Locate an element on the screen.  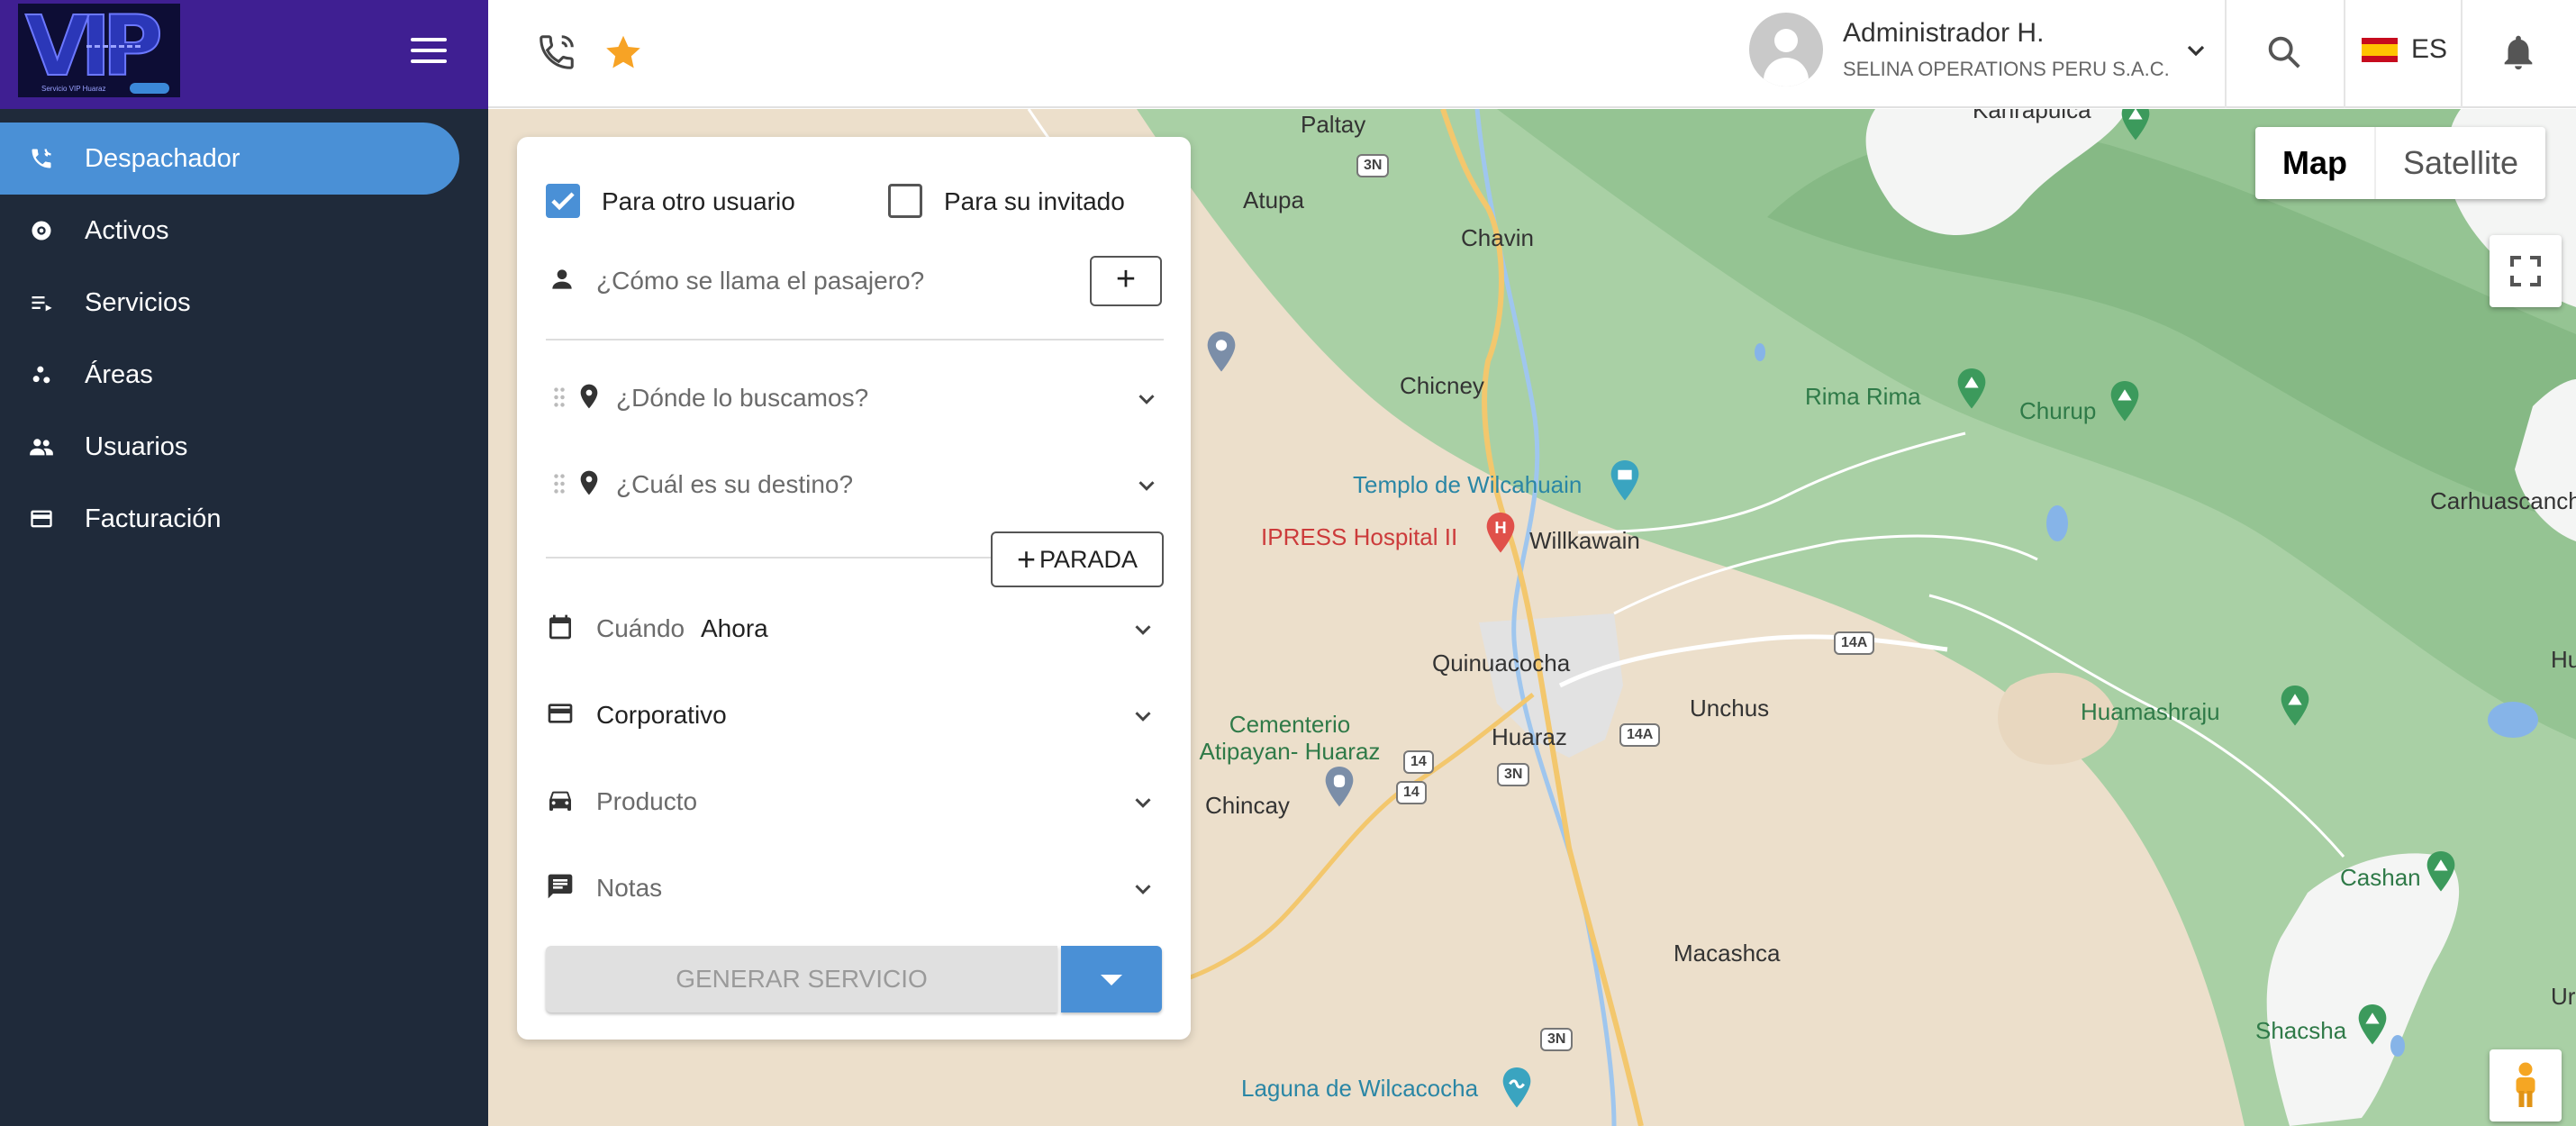
sidebar-item-label: Facturación is located at coordinates (153, 518).